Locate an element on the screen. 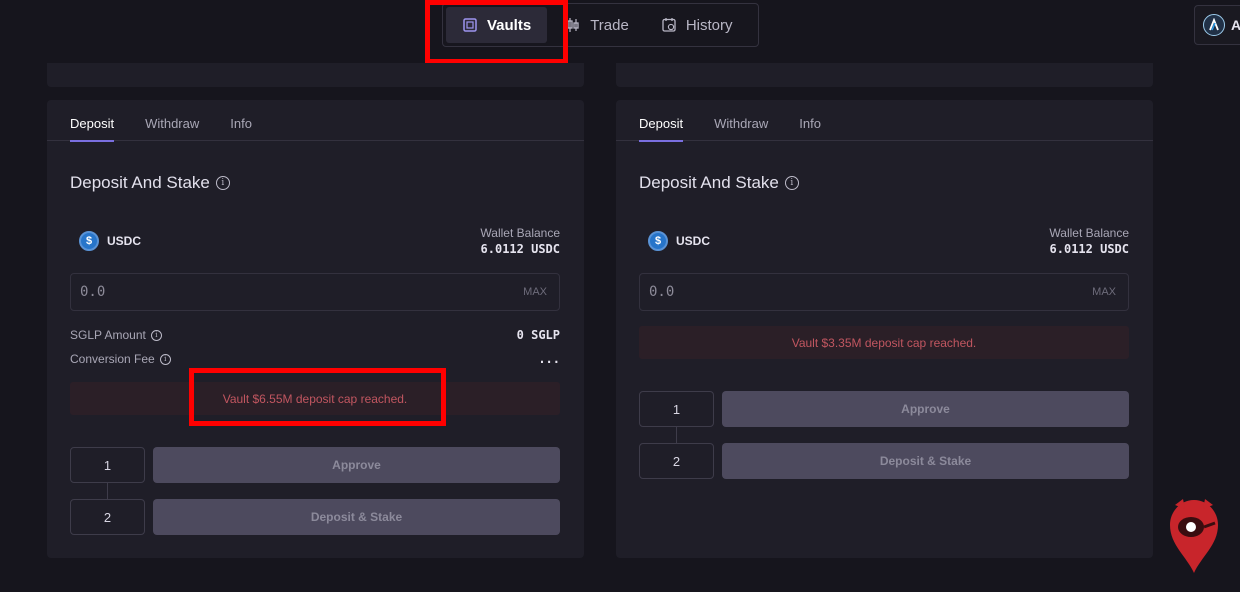  nav-tab-label: History is located at coordinates (709, 25).